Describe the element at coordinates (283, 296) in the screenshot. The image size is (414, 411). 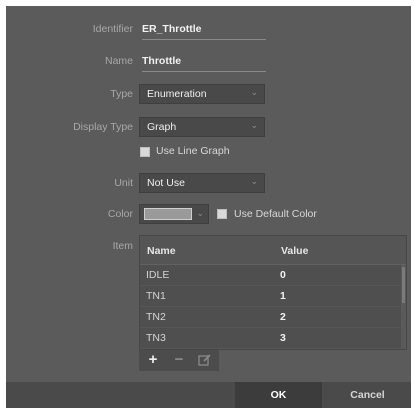
I see `row-value: 1` at that location.